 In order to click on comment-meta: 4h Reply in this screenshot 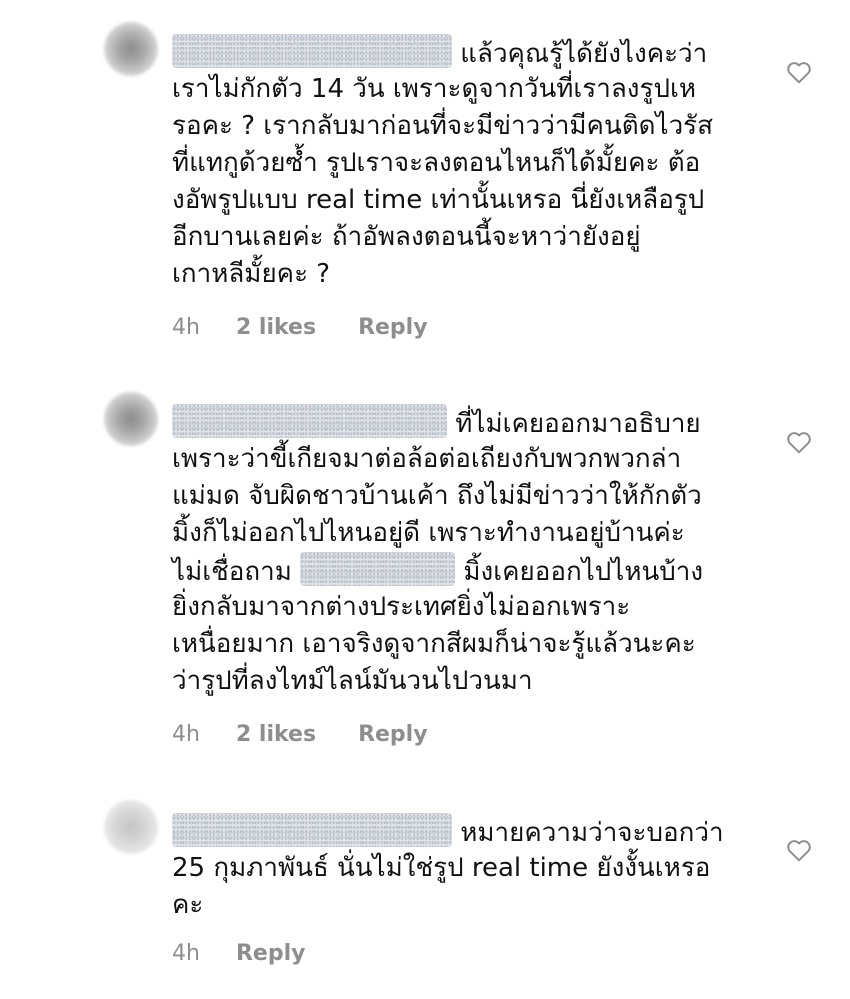, I will do `click(238, 953)`.